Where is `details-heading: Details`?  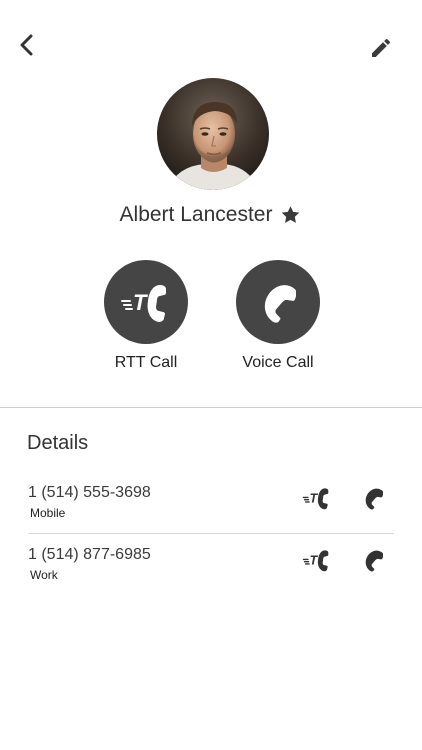
details-heading: Details is located at coordinates (58, 443).